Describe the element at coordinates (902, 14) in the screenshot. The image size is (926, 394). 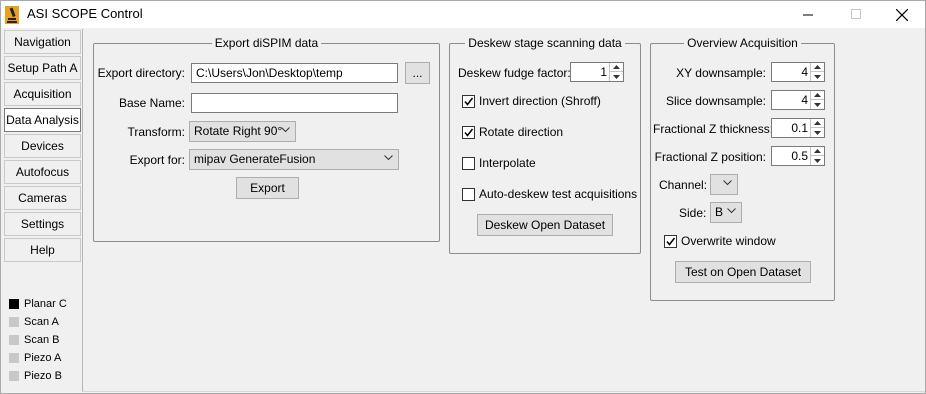
I see `close-button` at that location.